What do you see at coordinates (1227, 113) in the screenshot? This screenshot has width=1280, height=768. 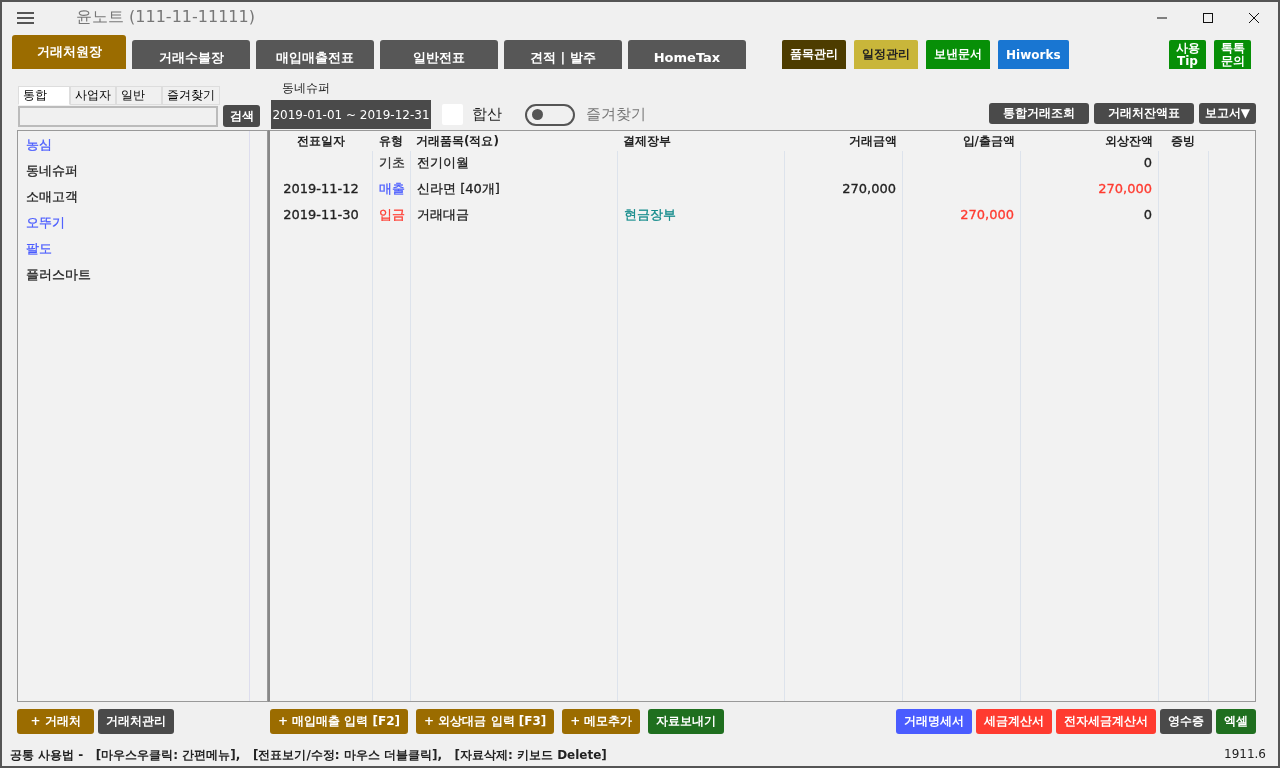 I see `report-button: 보고서▼` at bounding box center [1227, 113].